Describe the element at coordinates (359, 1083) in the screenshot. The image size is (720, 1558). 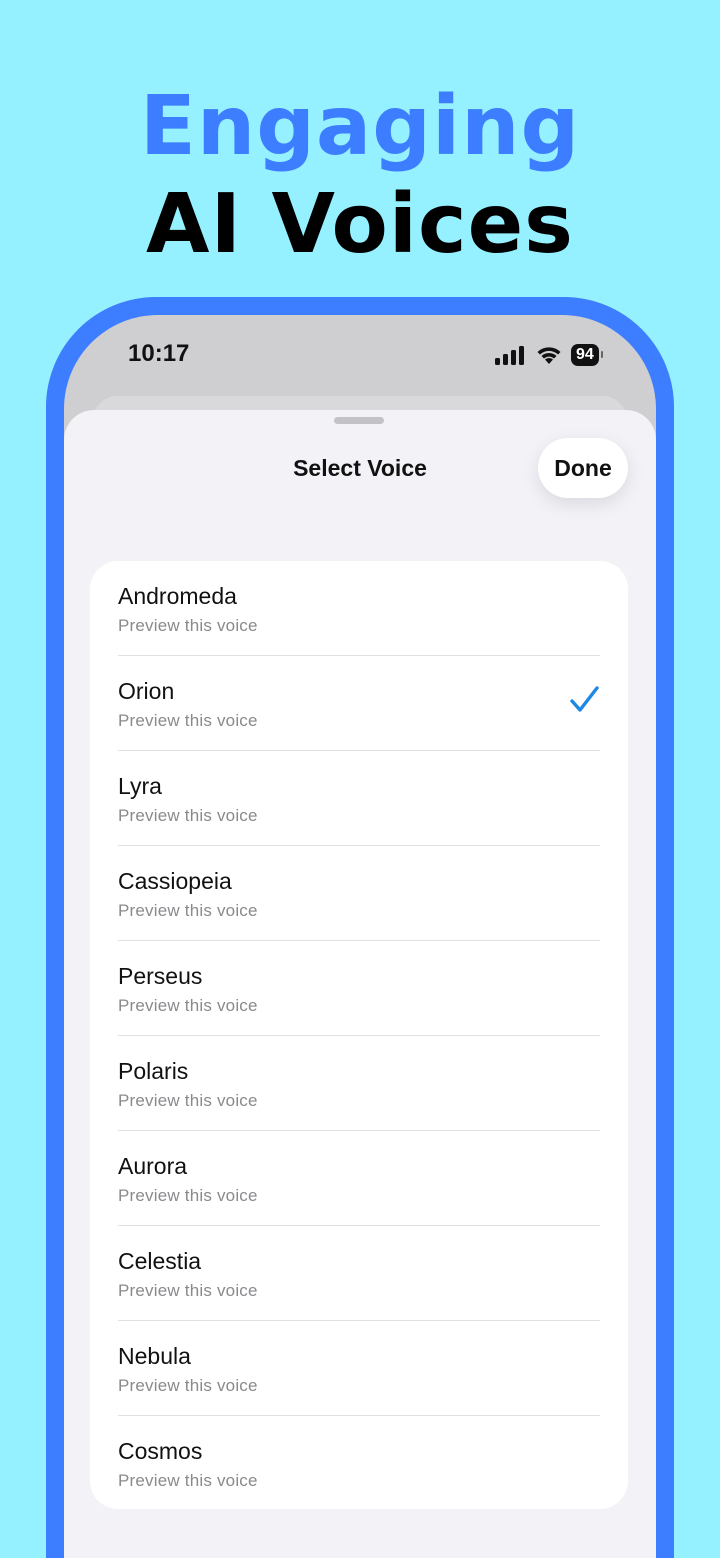
I see `voice-item-polaris: Polaris Preview this voice` at that location.